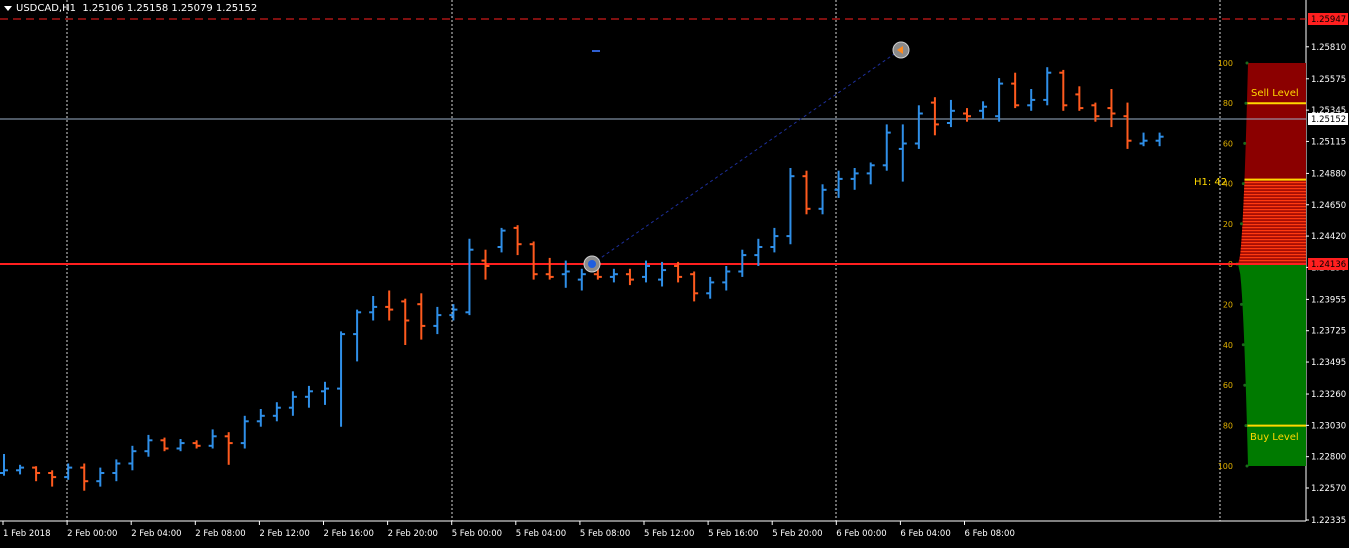 The width and height of the screenshot is (1349, 548). I want to click on time-axis-label: 1 Feb 2018, so click(27, 534).